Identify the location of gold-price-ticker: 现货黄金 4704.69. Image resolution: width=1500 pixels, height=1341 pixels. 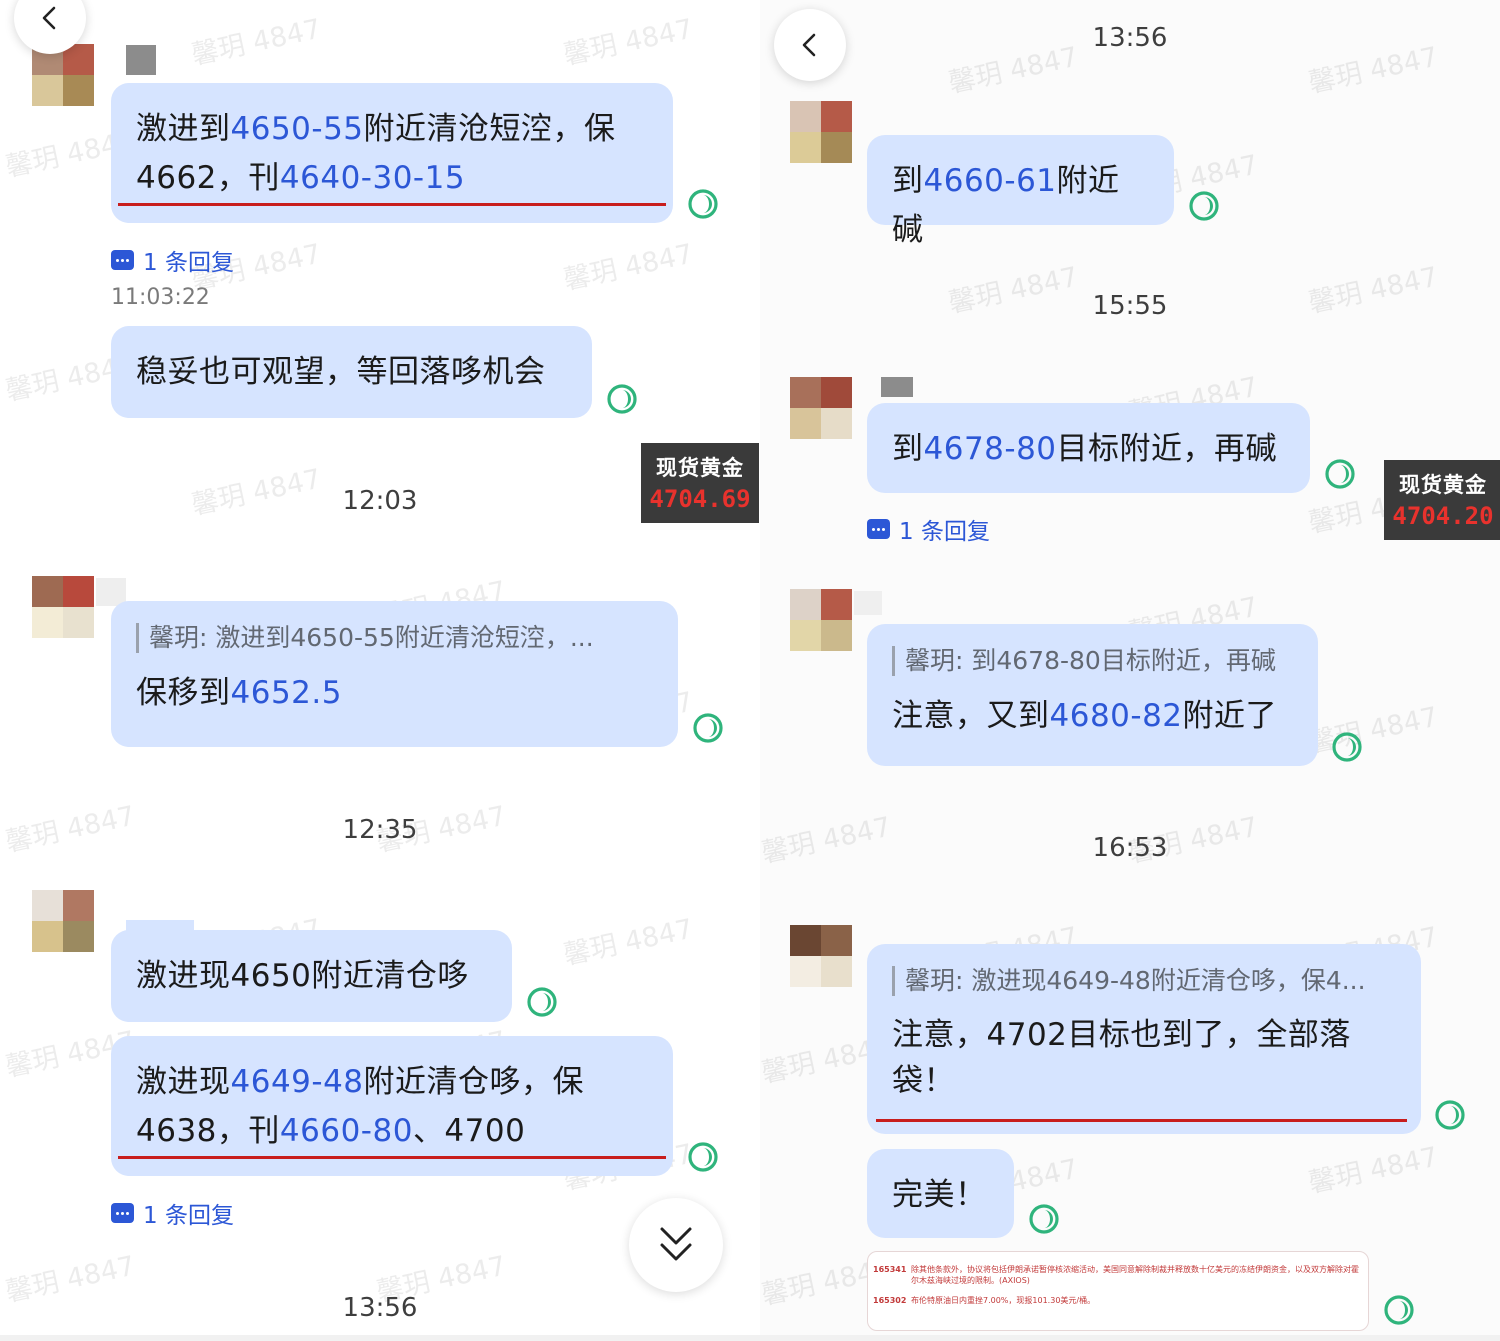
(700, 483).